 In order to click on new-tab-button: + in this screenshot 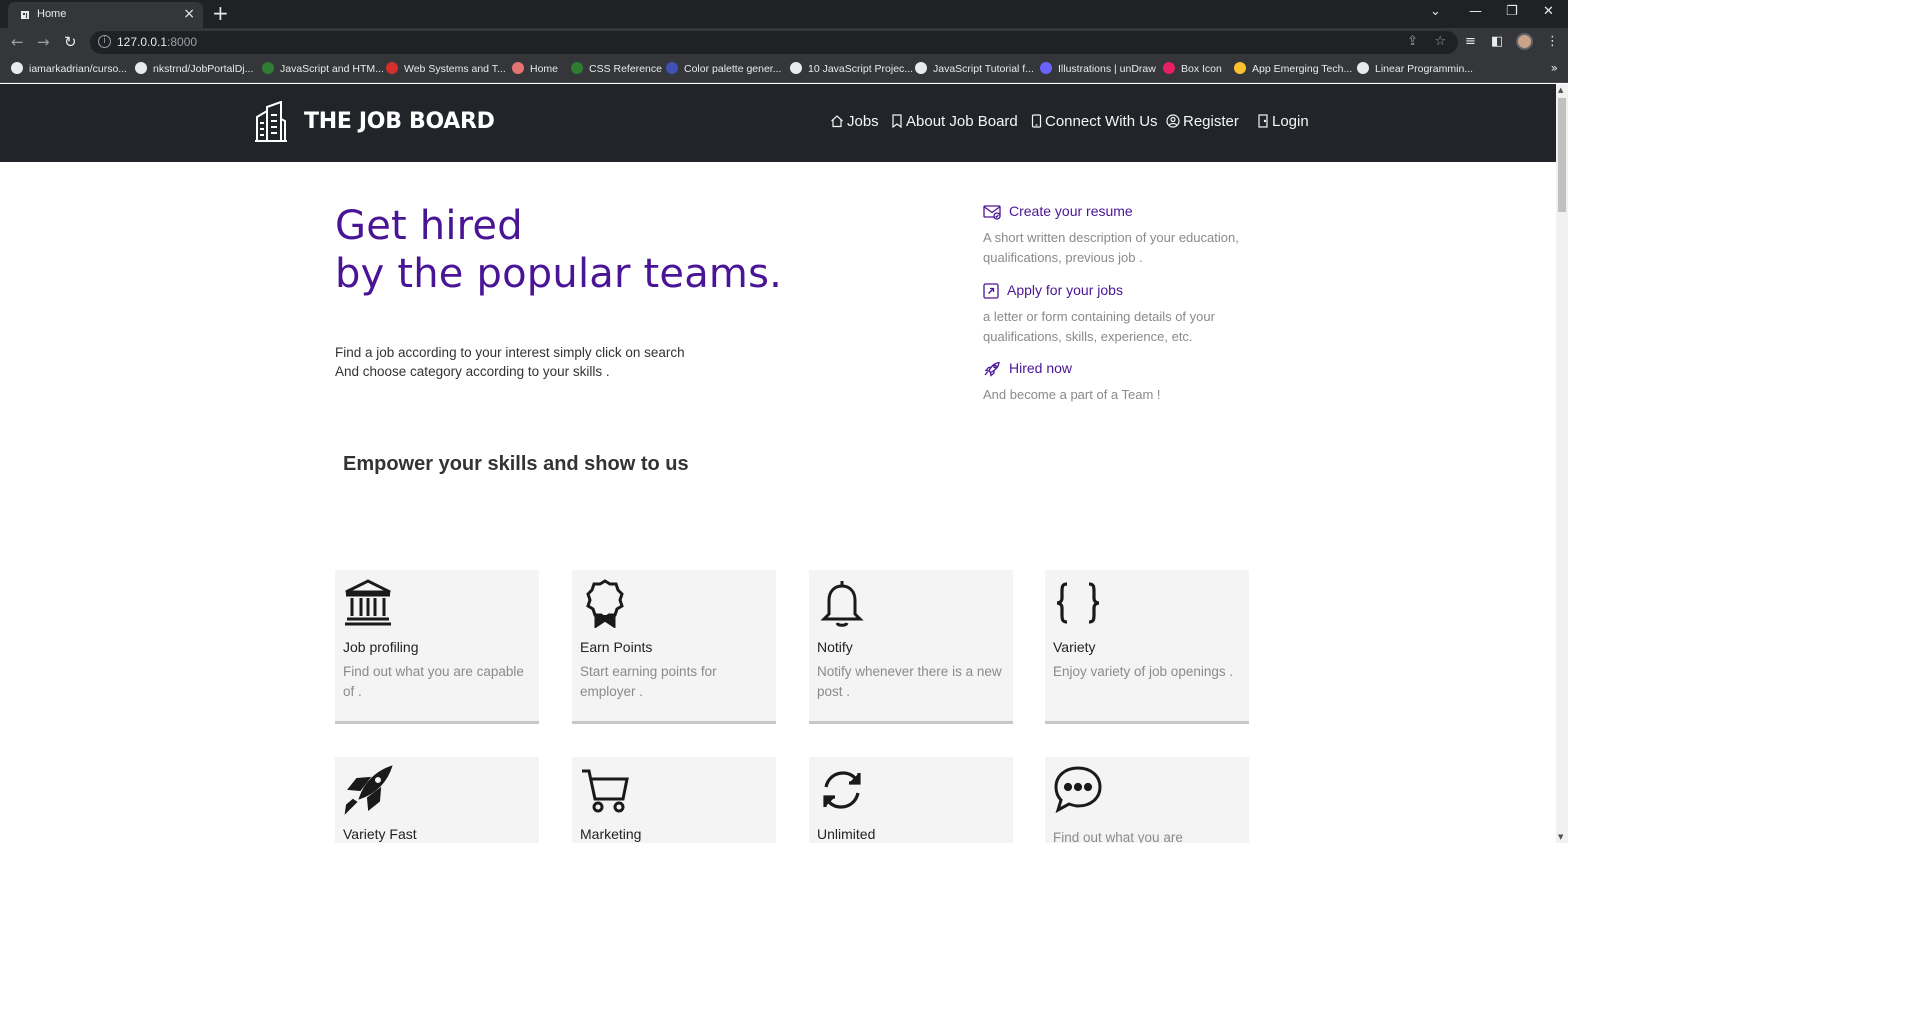, I will do `click(220, 13)`.